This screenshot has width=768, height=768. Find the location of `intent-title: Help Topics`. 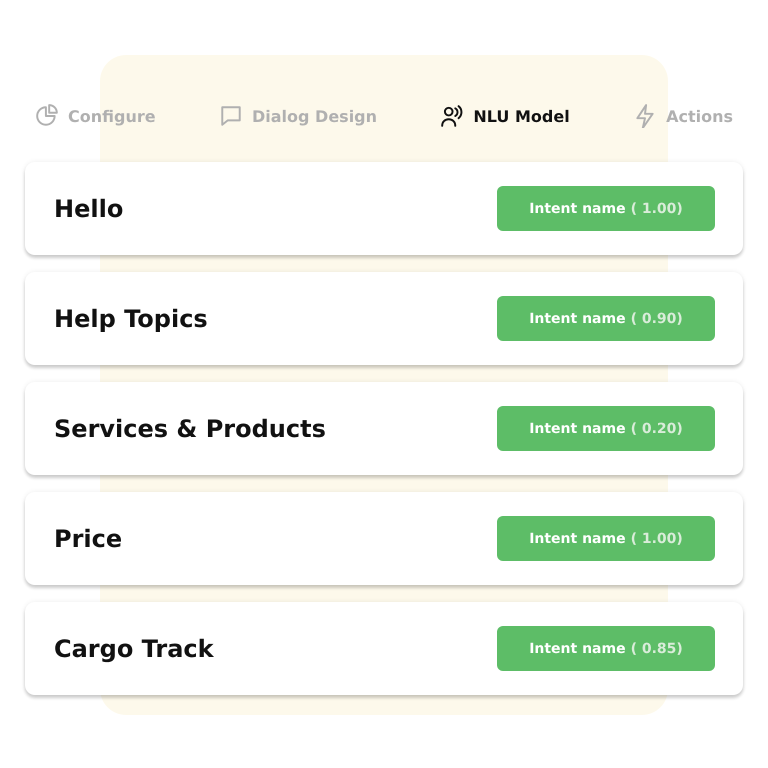

intent-title: Help Topics is located at coordinates (131, 318).